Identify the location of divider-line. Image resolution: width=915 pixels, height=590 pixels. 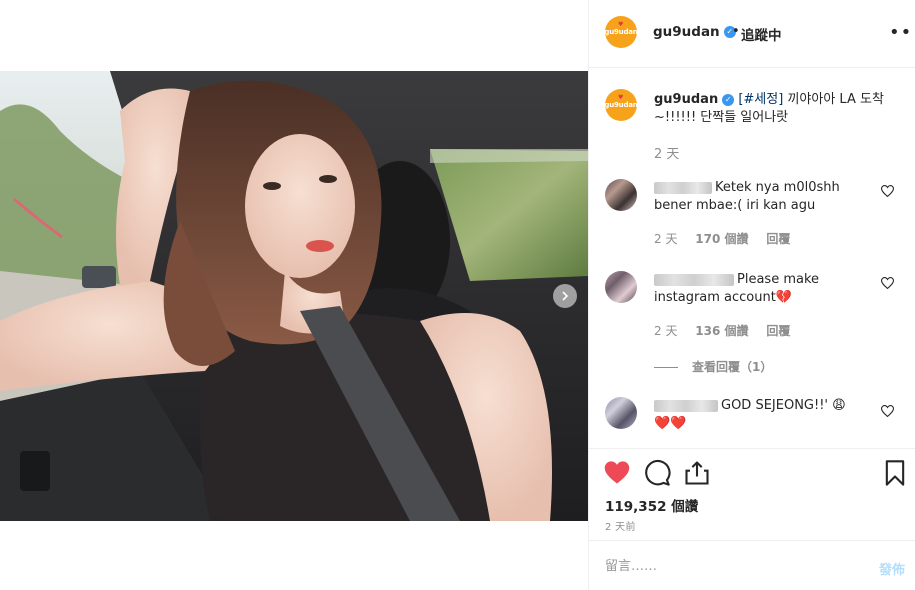
(666, 367).